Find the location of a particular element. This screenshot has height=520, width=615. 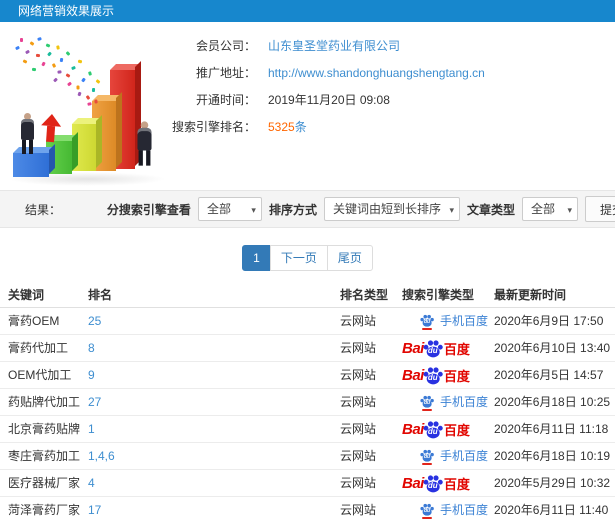

company-link: 山东皇圣堂药业有限公司 is located at coordinates (334, 45).